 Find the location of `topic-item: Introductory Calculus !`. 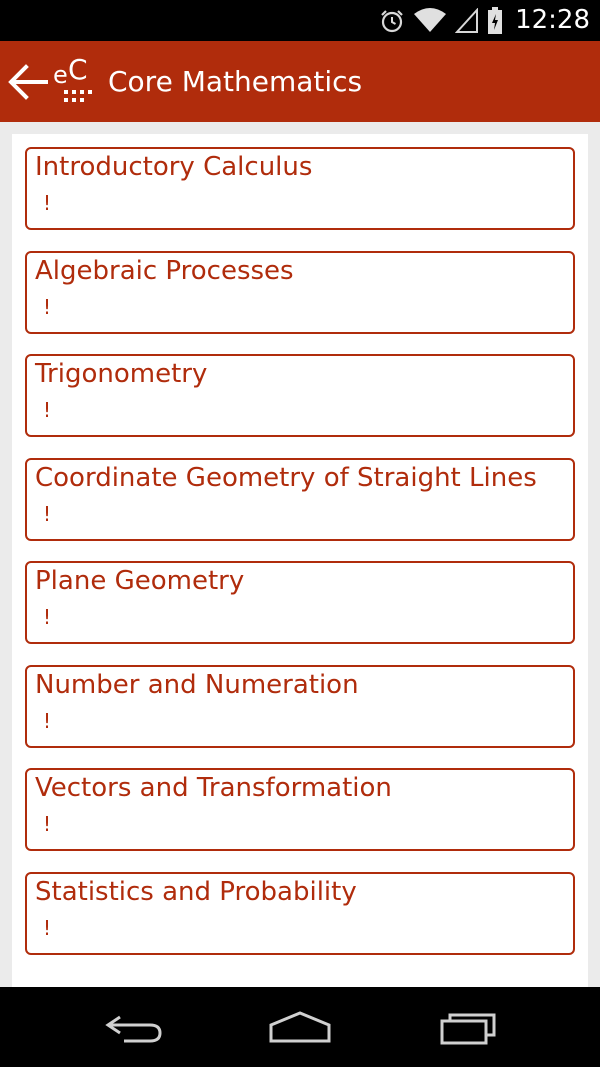

topic-item: Introductory Calculus ! is located at coordinates (300, 188).